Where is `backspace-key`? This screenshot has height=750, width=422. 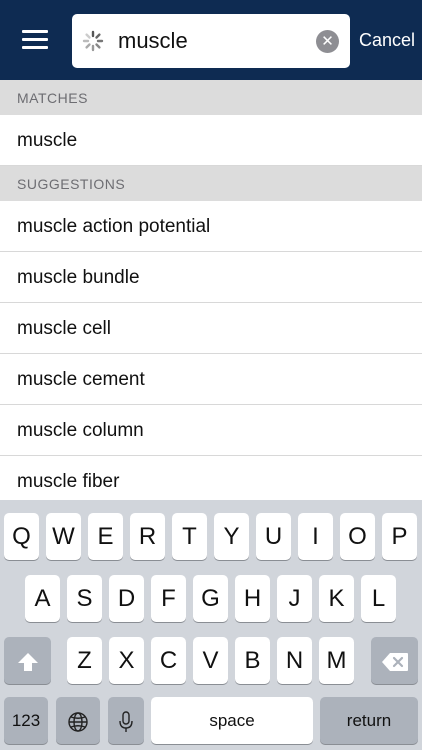 backspace-key is located at coordinates (394, 660).